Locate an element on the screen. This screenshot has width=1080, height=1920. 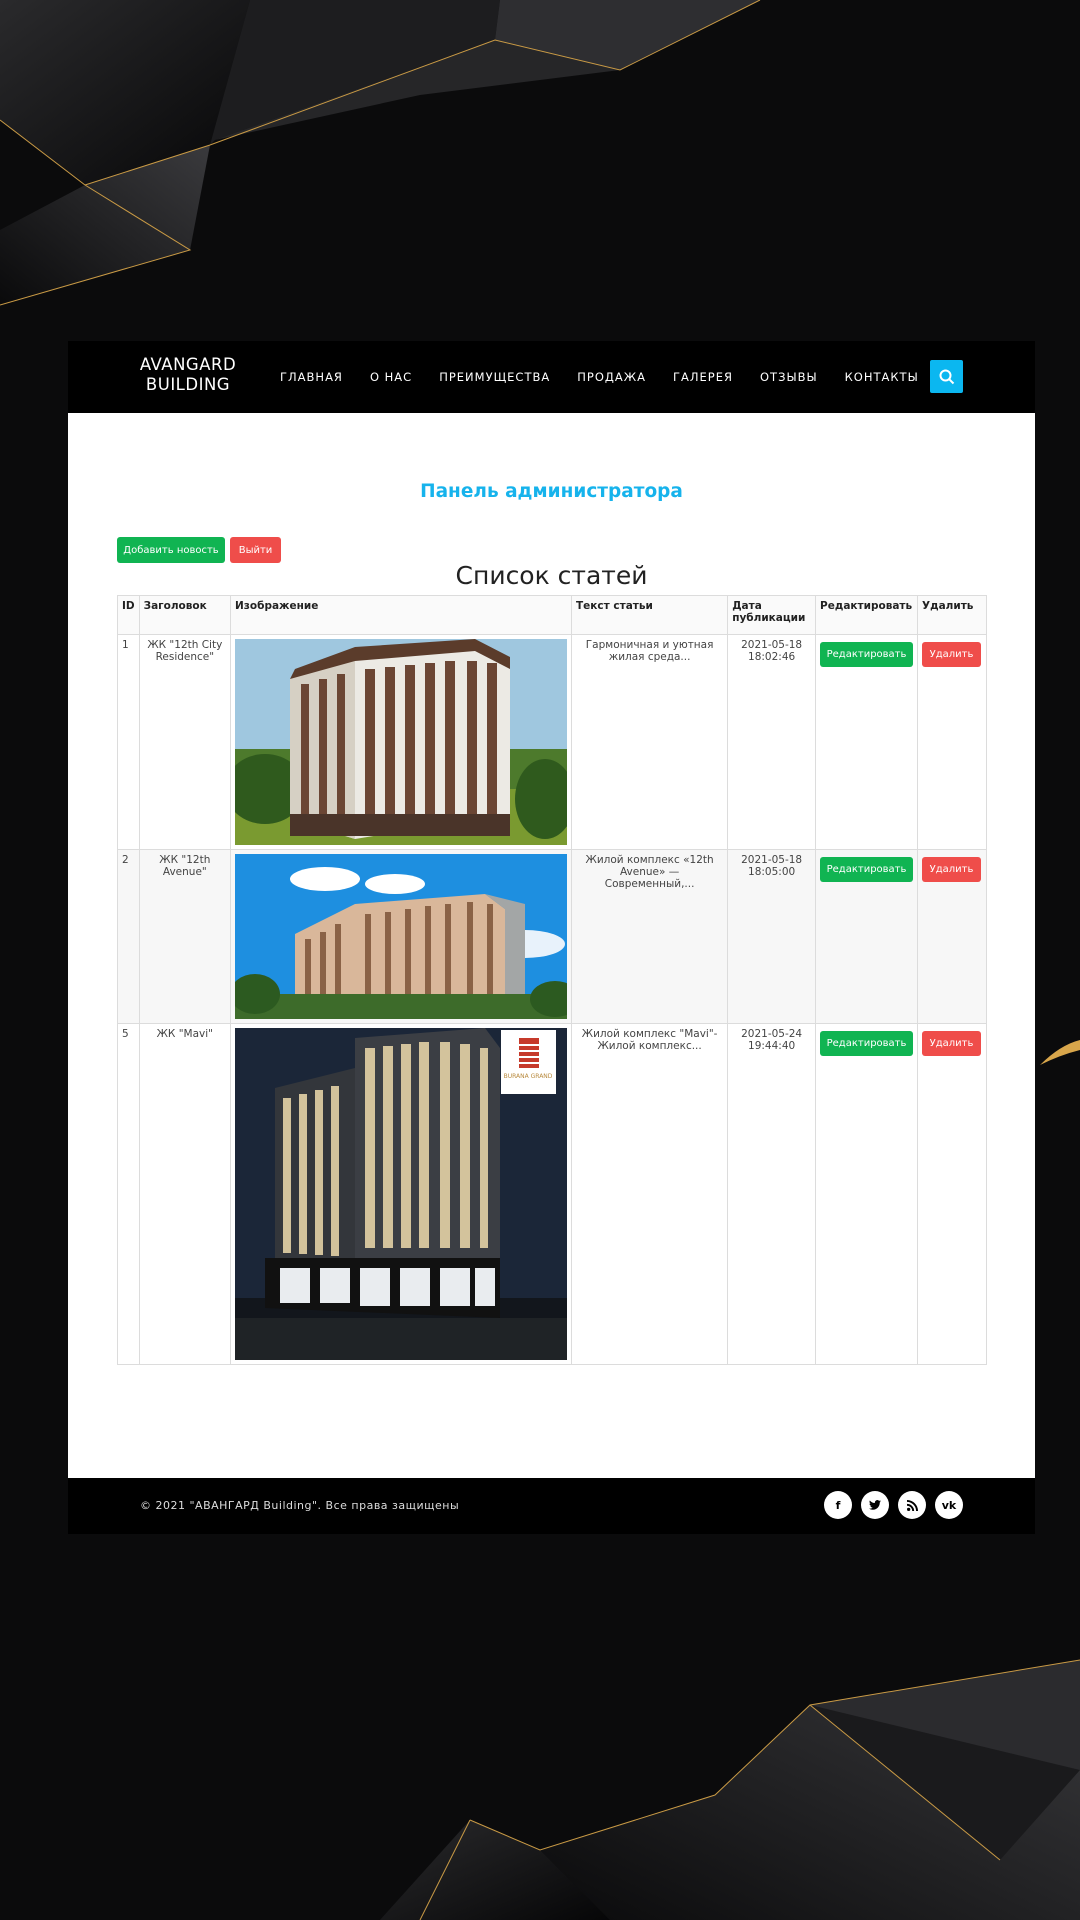
facebook-icon: f is located at coordinates (838, 1505).